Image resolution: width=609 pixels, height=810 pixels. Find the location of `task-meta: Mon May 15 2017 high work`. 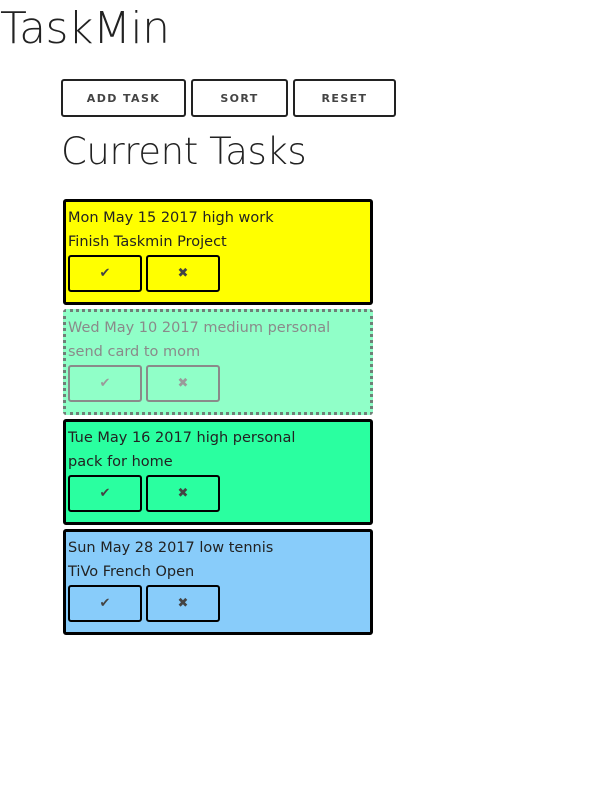

task-meta: Mon May 15 2017 high work is located at coordinates (171, 218).